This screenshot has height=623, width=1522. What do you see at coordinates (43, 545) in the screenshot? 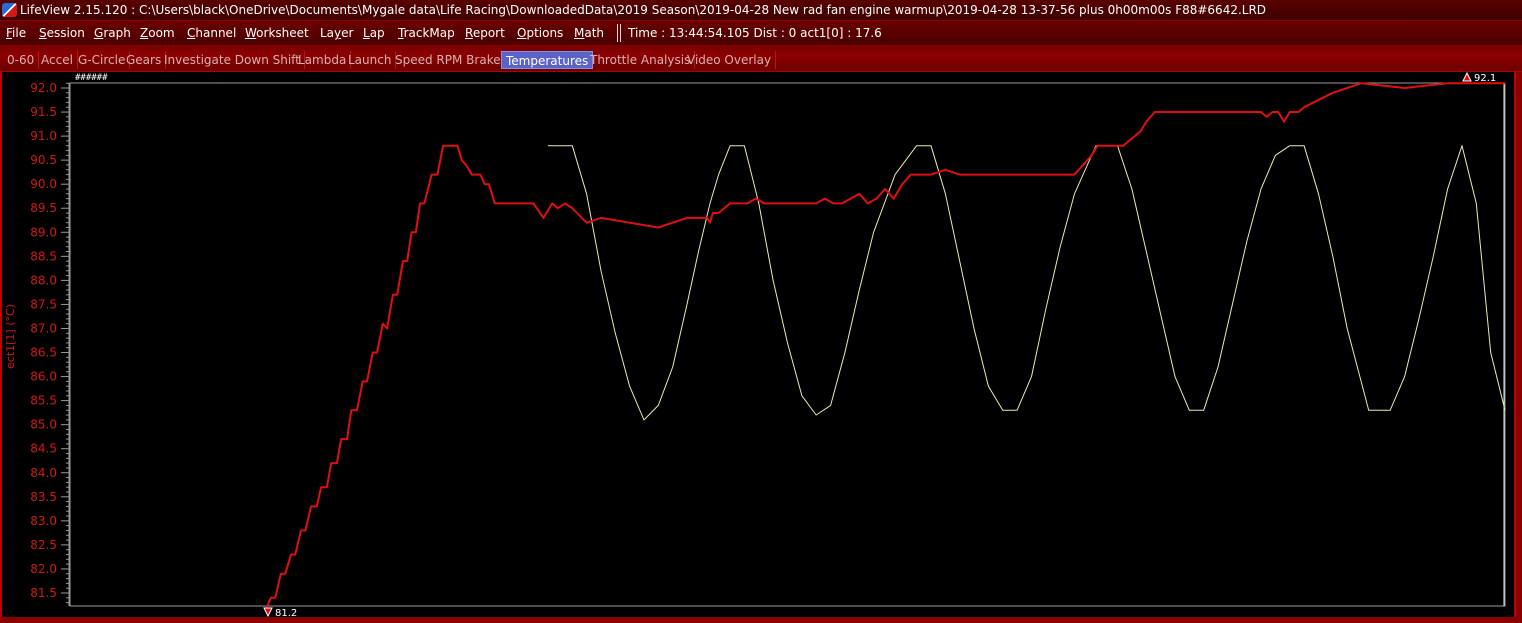
I see `y-tick-label: 82.5` at bounding box center [43, 545].